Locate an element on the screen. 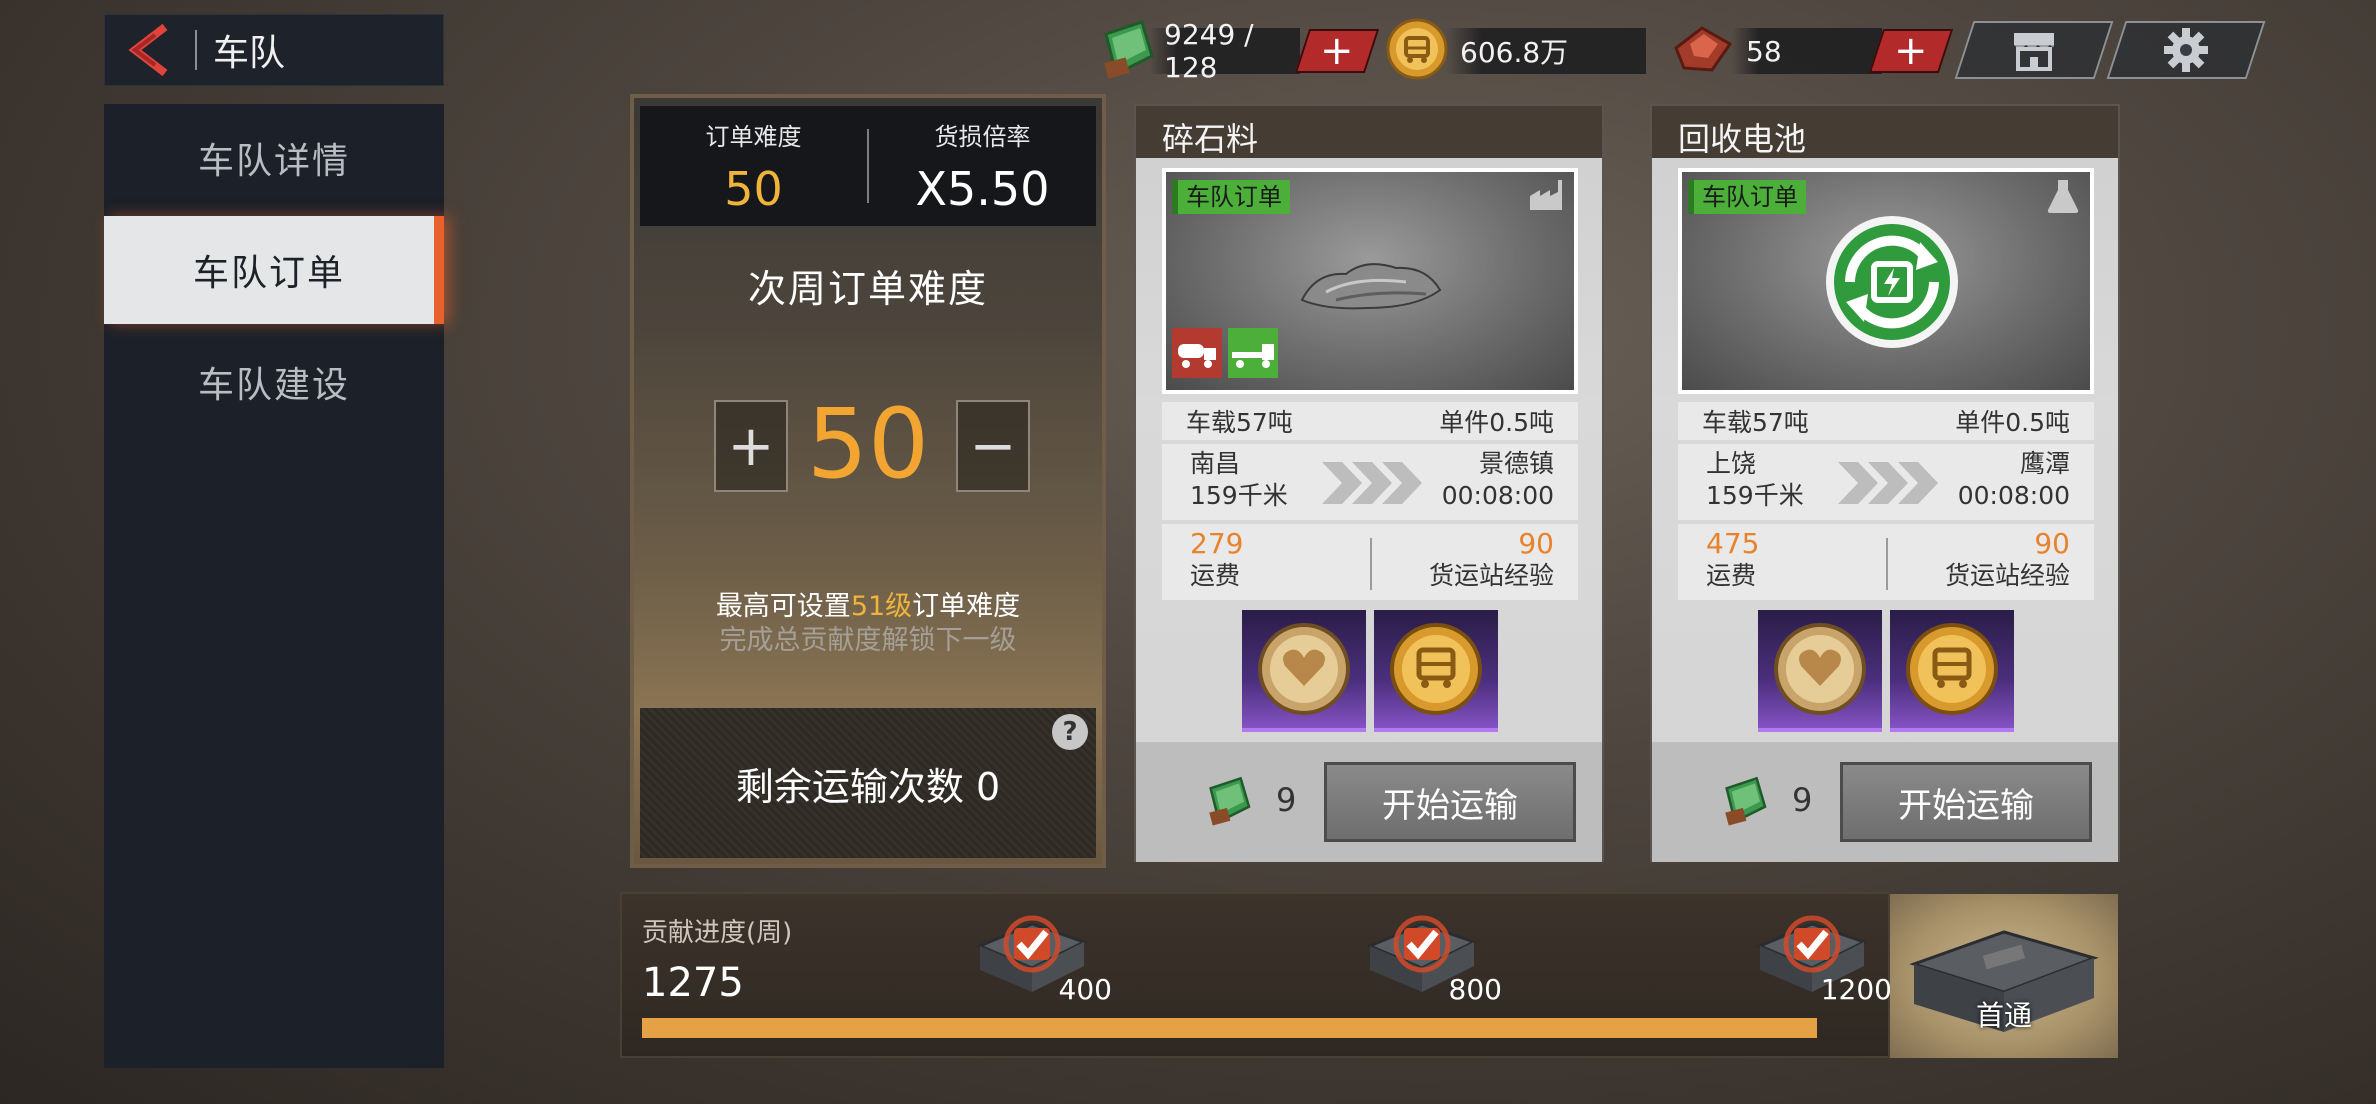 The width and height of the screenshot is (2376, 1104). next-week-difficulty-value: 50 is located at coordinates (868, 444).